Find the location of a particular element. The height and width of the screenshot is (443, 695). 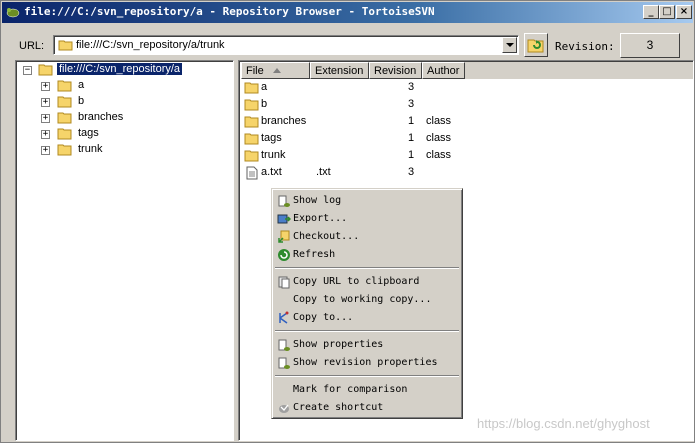

menu-item-show-revision-properties: Show revision properties is located at coordinates (367, 363).